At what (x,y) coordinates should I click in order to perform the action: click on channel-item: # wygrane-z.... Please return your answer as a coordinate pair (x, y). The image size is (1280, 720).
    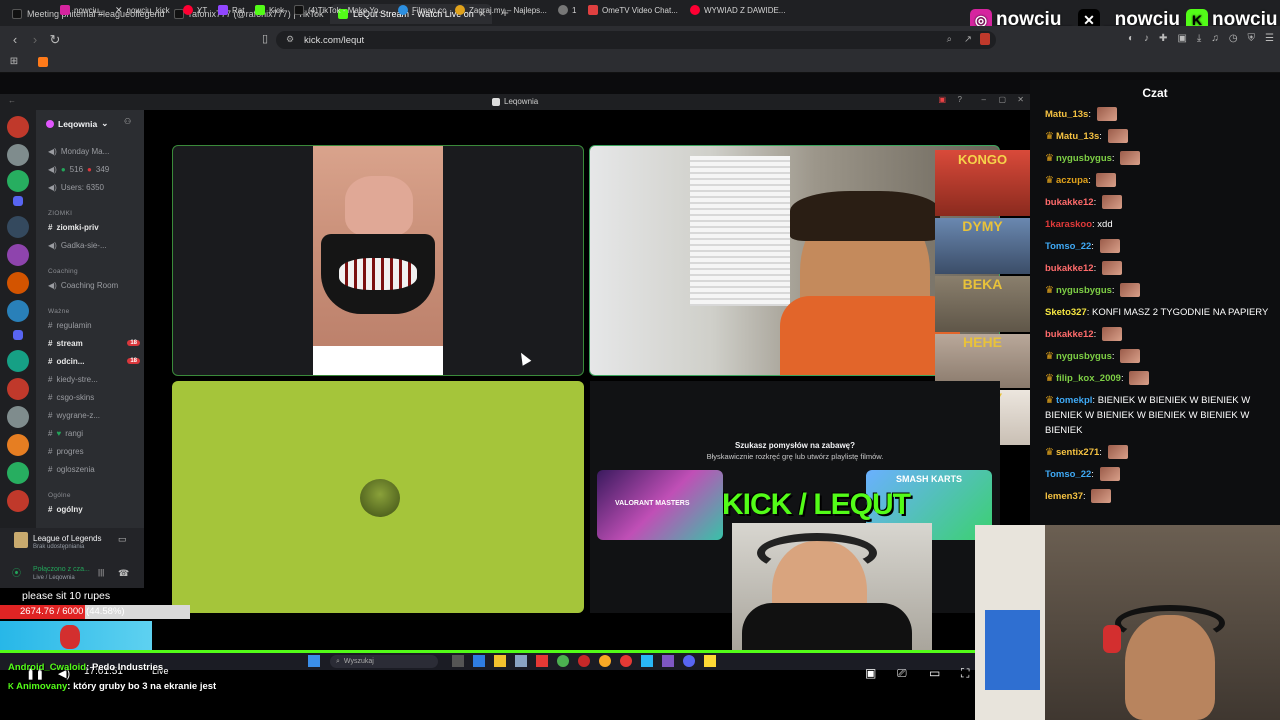
    Looking at the image, I should click on (74, 415).